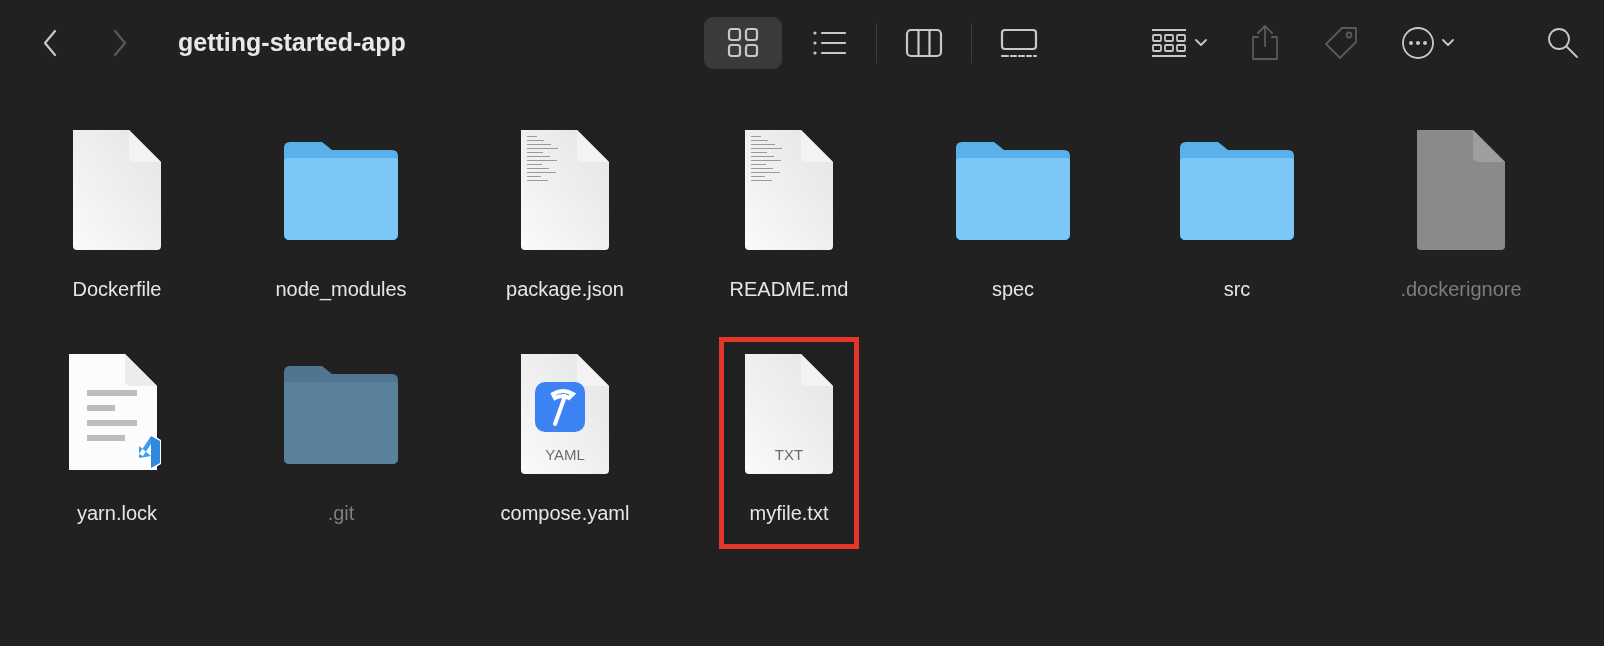 Image resolution: width=1604 pixels, height=646 pixels. I want to click on file-type-label: TXT, so click(789, 454).